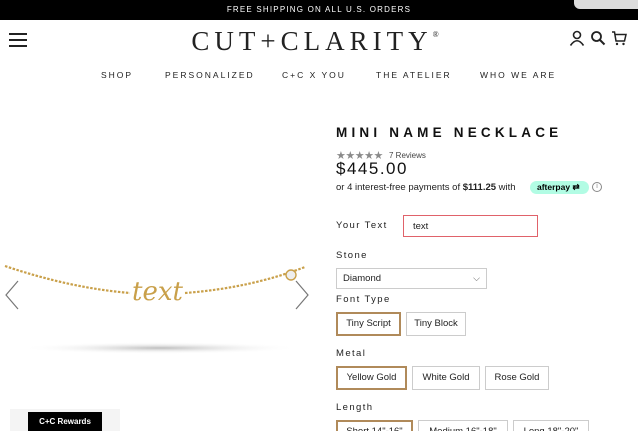  What do you see at coordinates (476, 278) in the screenshot?
I see `chevron-down-icon: ⌵` at bounding box center [476, 278].